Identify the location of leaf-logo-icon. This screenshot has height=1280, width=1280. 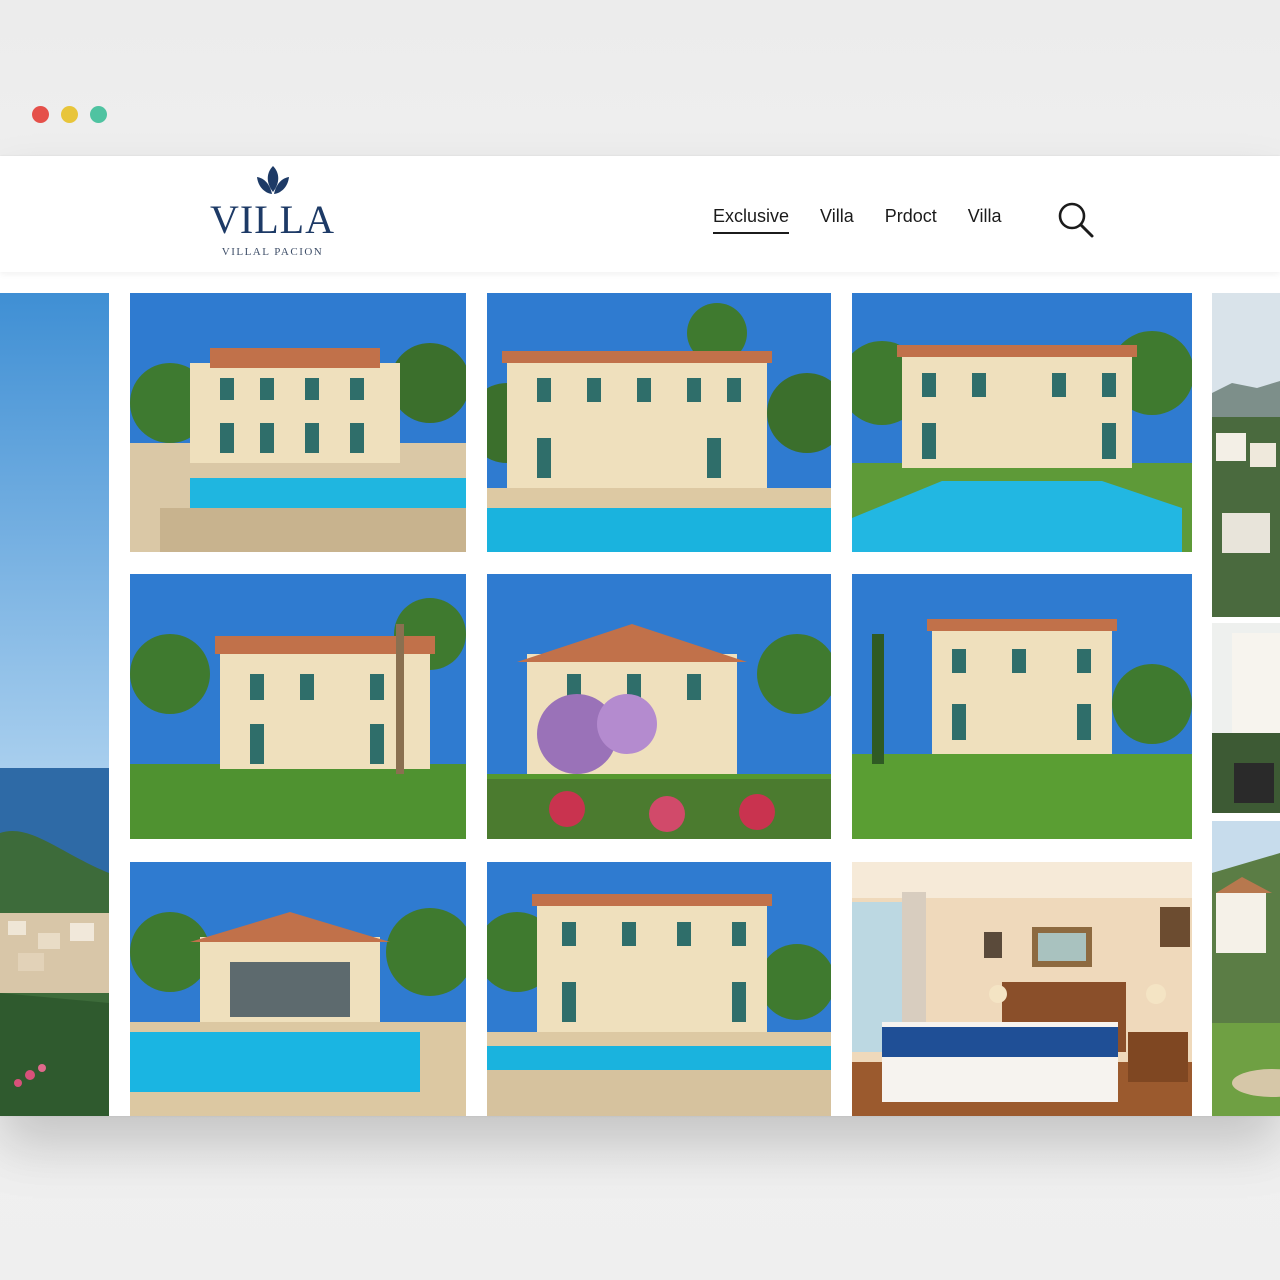
(272, 180).